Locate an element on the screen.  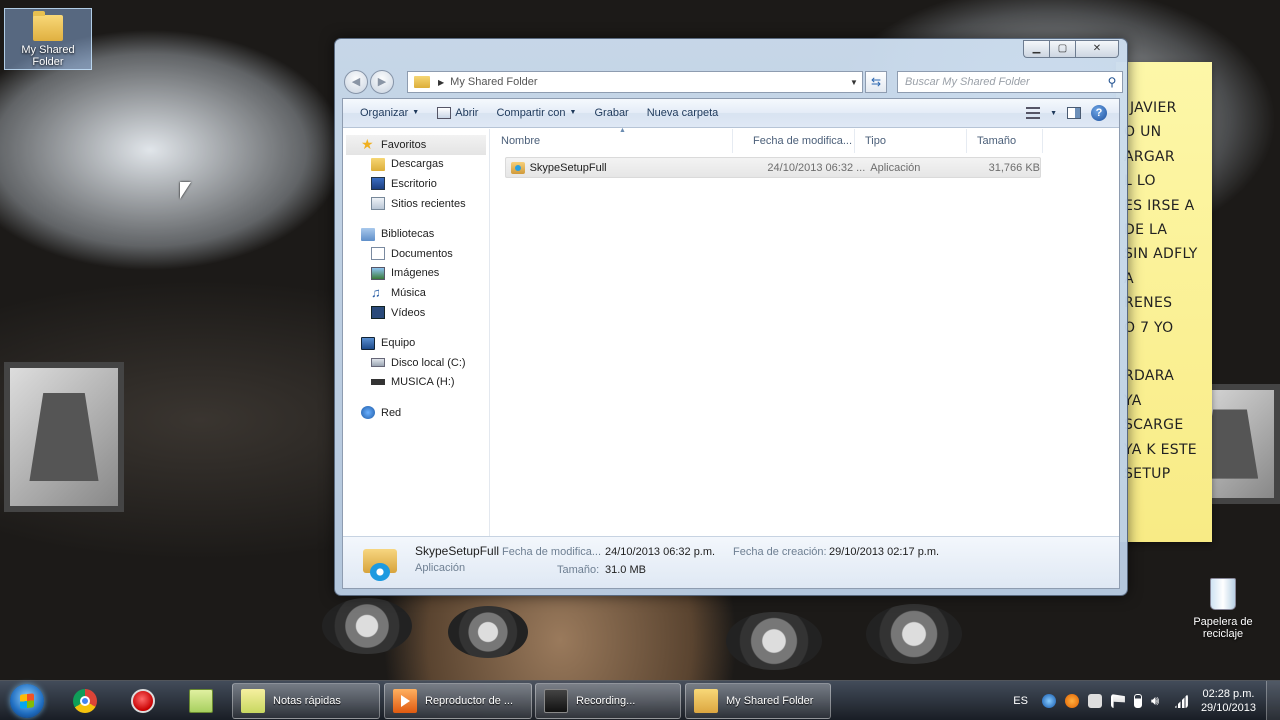
search-input is located at coordinates (1003, 82).